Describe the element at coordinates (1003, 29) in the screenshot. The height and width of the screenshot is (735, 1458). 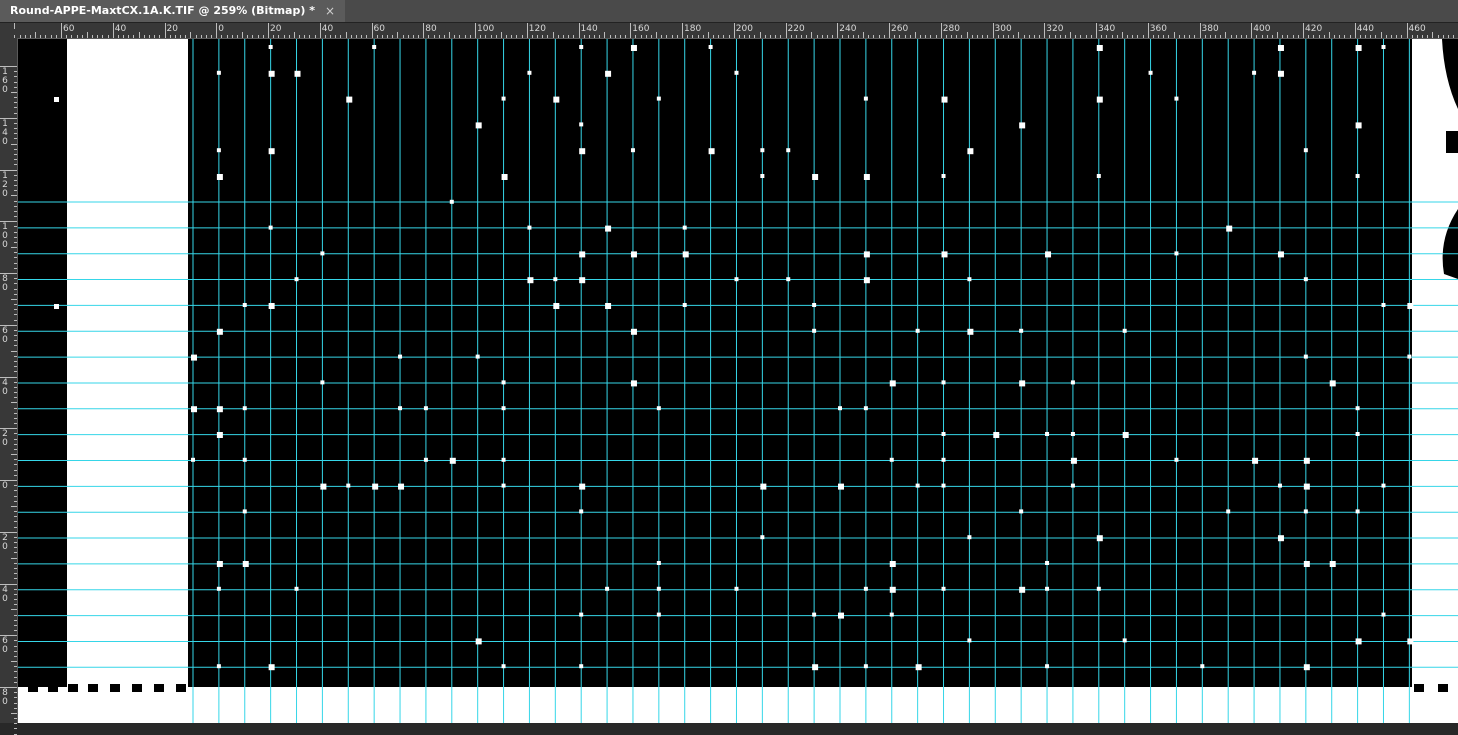
I see `ruler-label: 300` at that location.